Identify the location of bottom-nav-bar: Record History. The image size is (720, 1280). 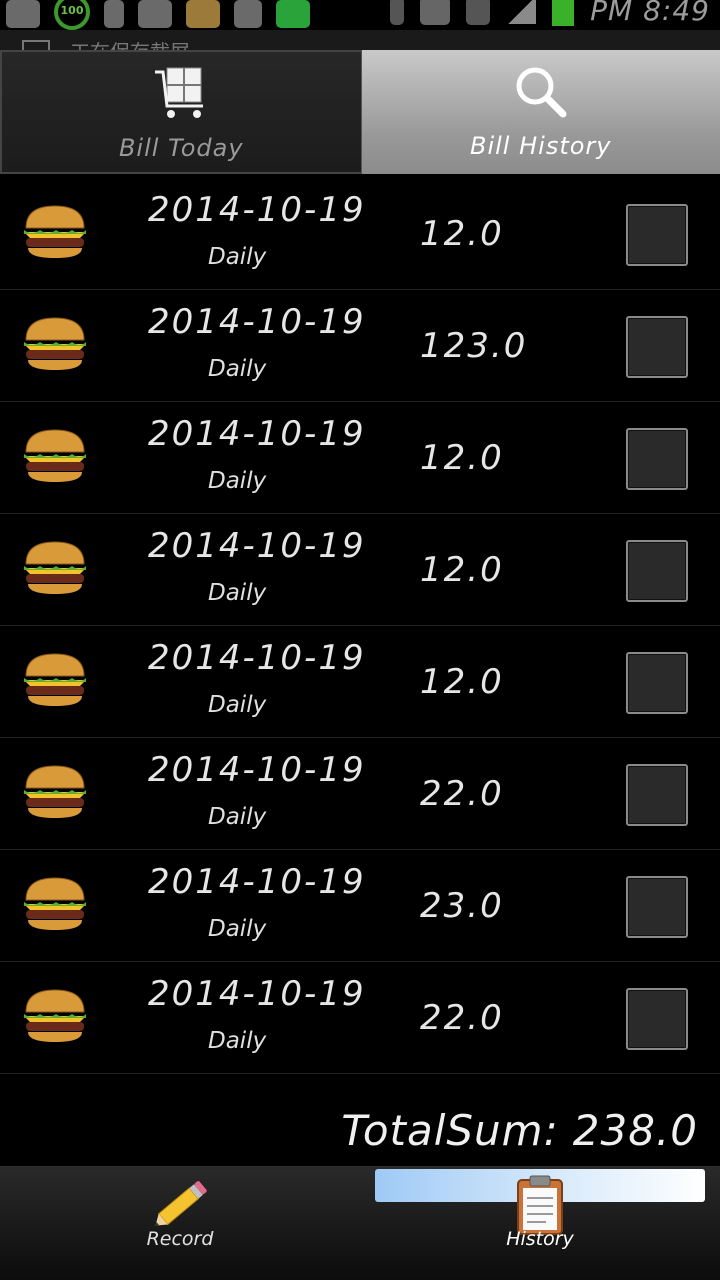
(360, 1223).